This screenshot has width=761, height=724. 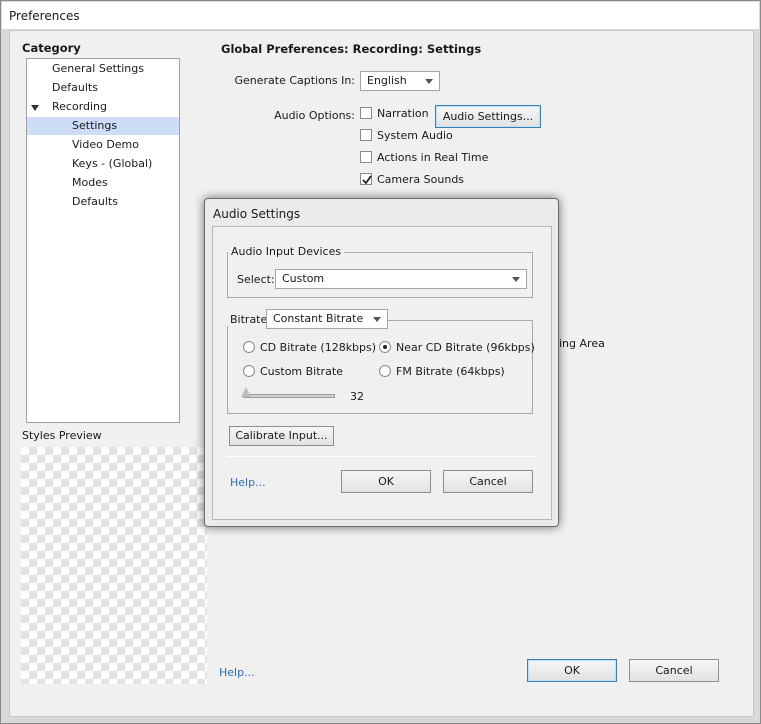 I want to click on near-cd-bitrate-radio: Near CD Bitrate (96kbps), so click(x=457, y=349).